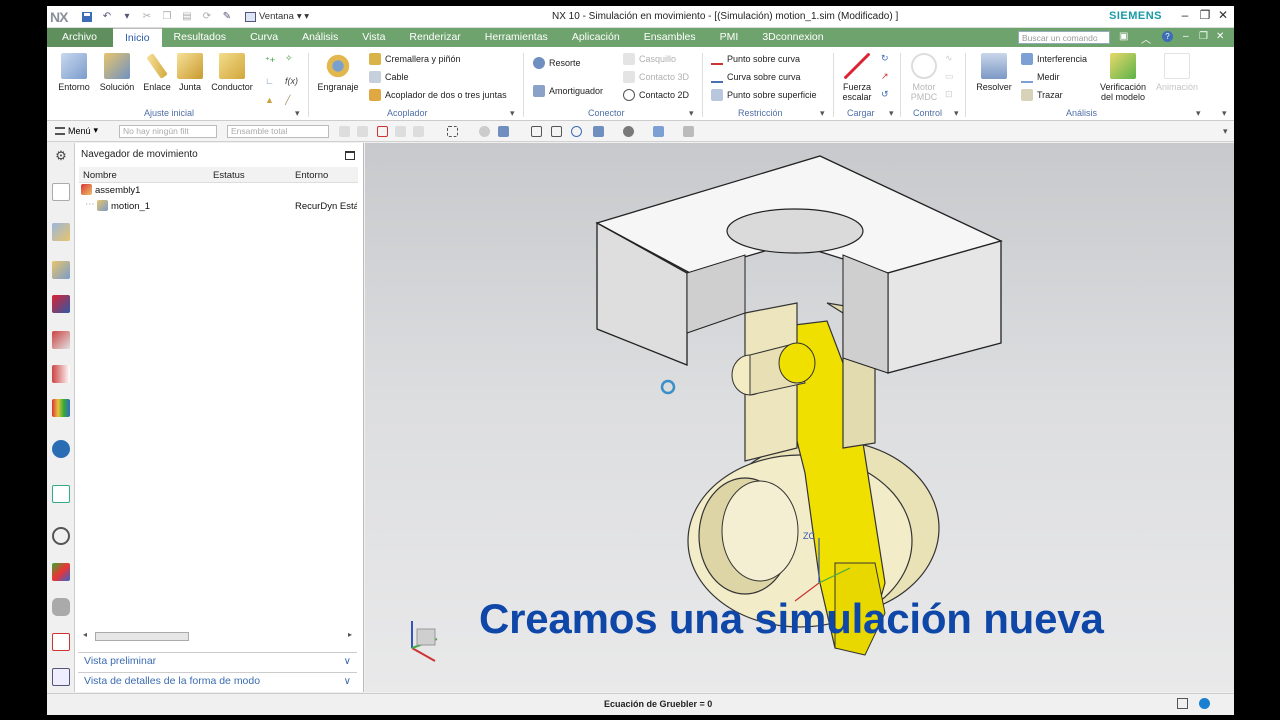 Image resolution: width=1280 pixels, height=720 pixels. Describe the element at coordinates (362, 131) in the screenshot. I see `snap-point-icon` at that location.